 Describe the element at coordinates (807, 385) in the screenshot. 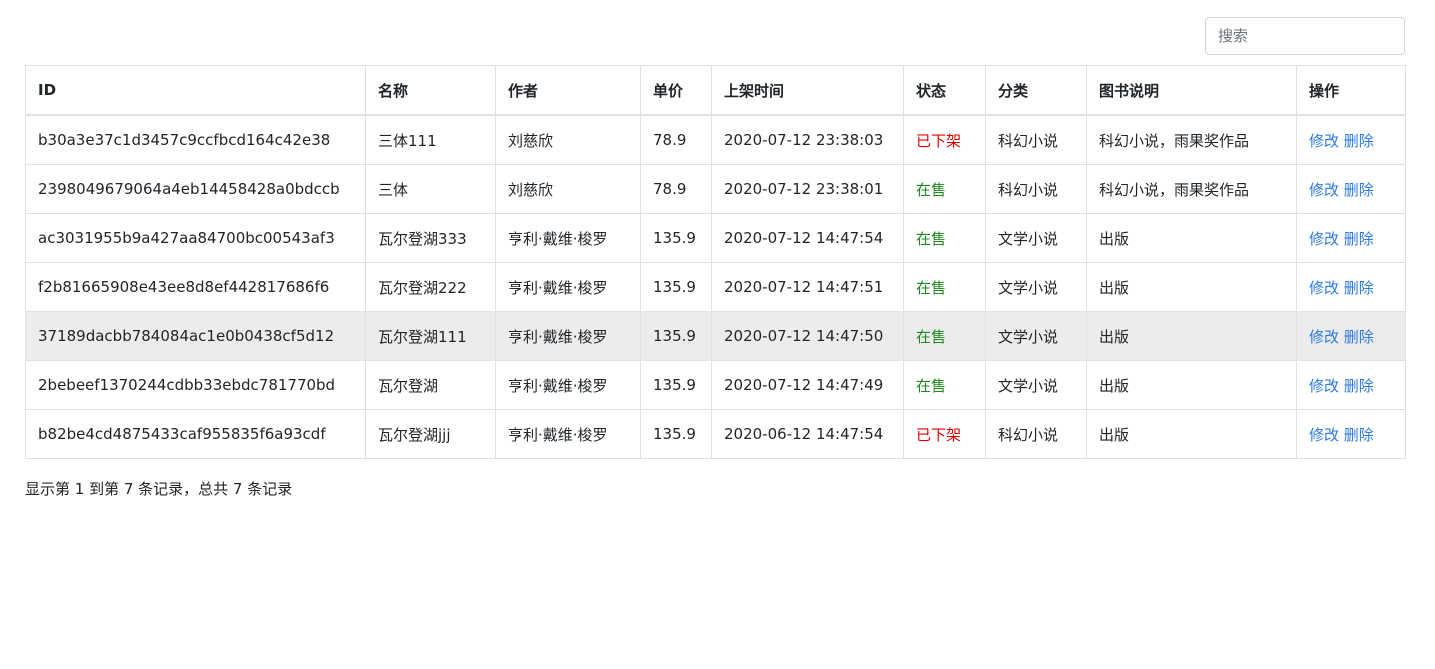

I see `cell-time: 2020-07-12 14:47:49` at that location.